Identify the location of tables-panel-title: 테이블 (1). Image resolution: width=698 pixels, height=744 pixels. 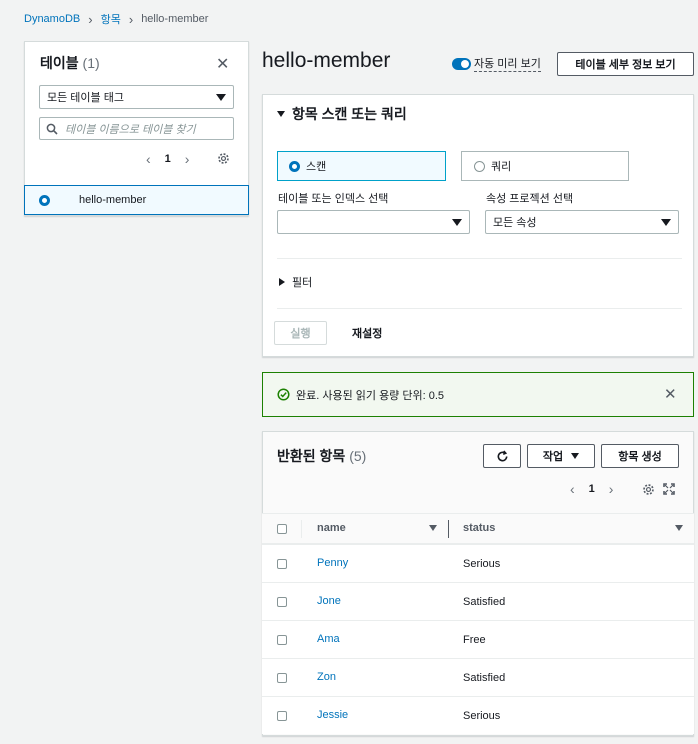
(70, 63).